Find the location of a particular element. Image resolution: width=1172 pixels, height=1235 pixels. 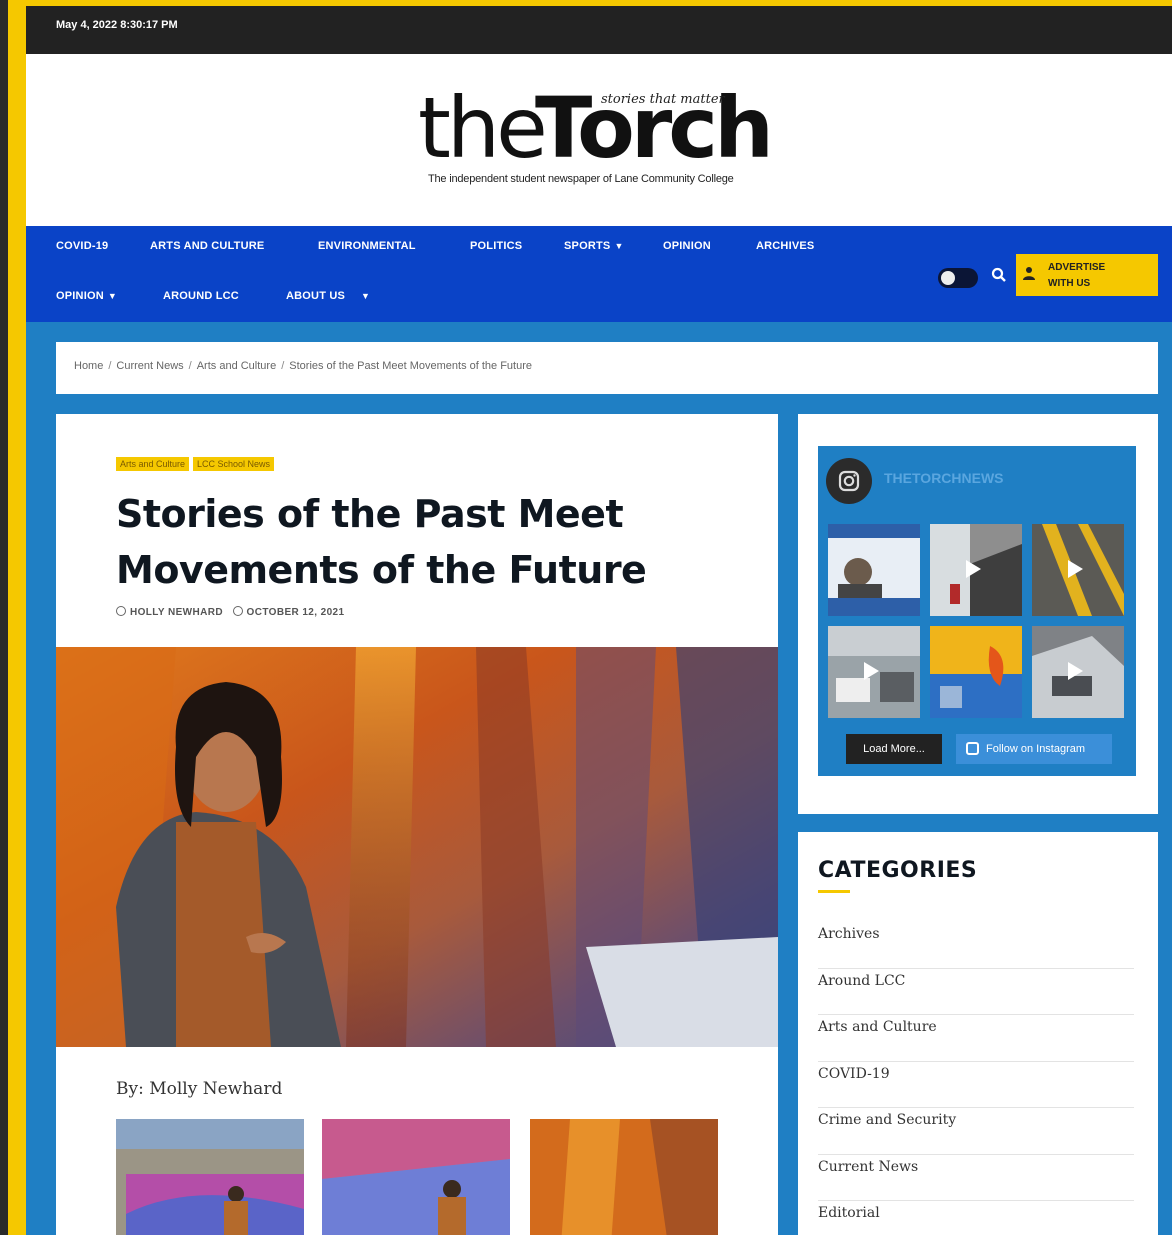

category-link-crime-and-security: Crime and Security is located at coordinates (976, 1131).